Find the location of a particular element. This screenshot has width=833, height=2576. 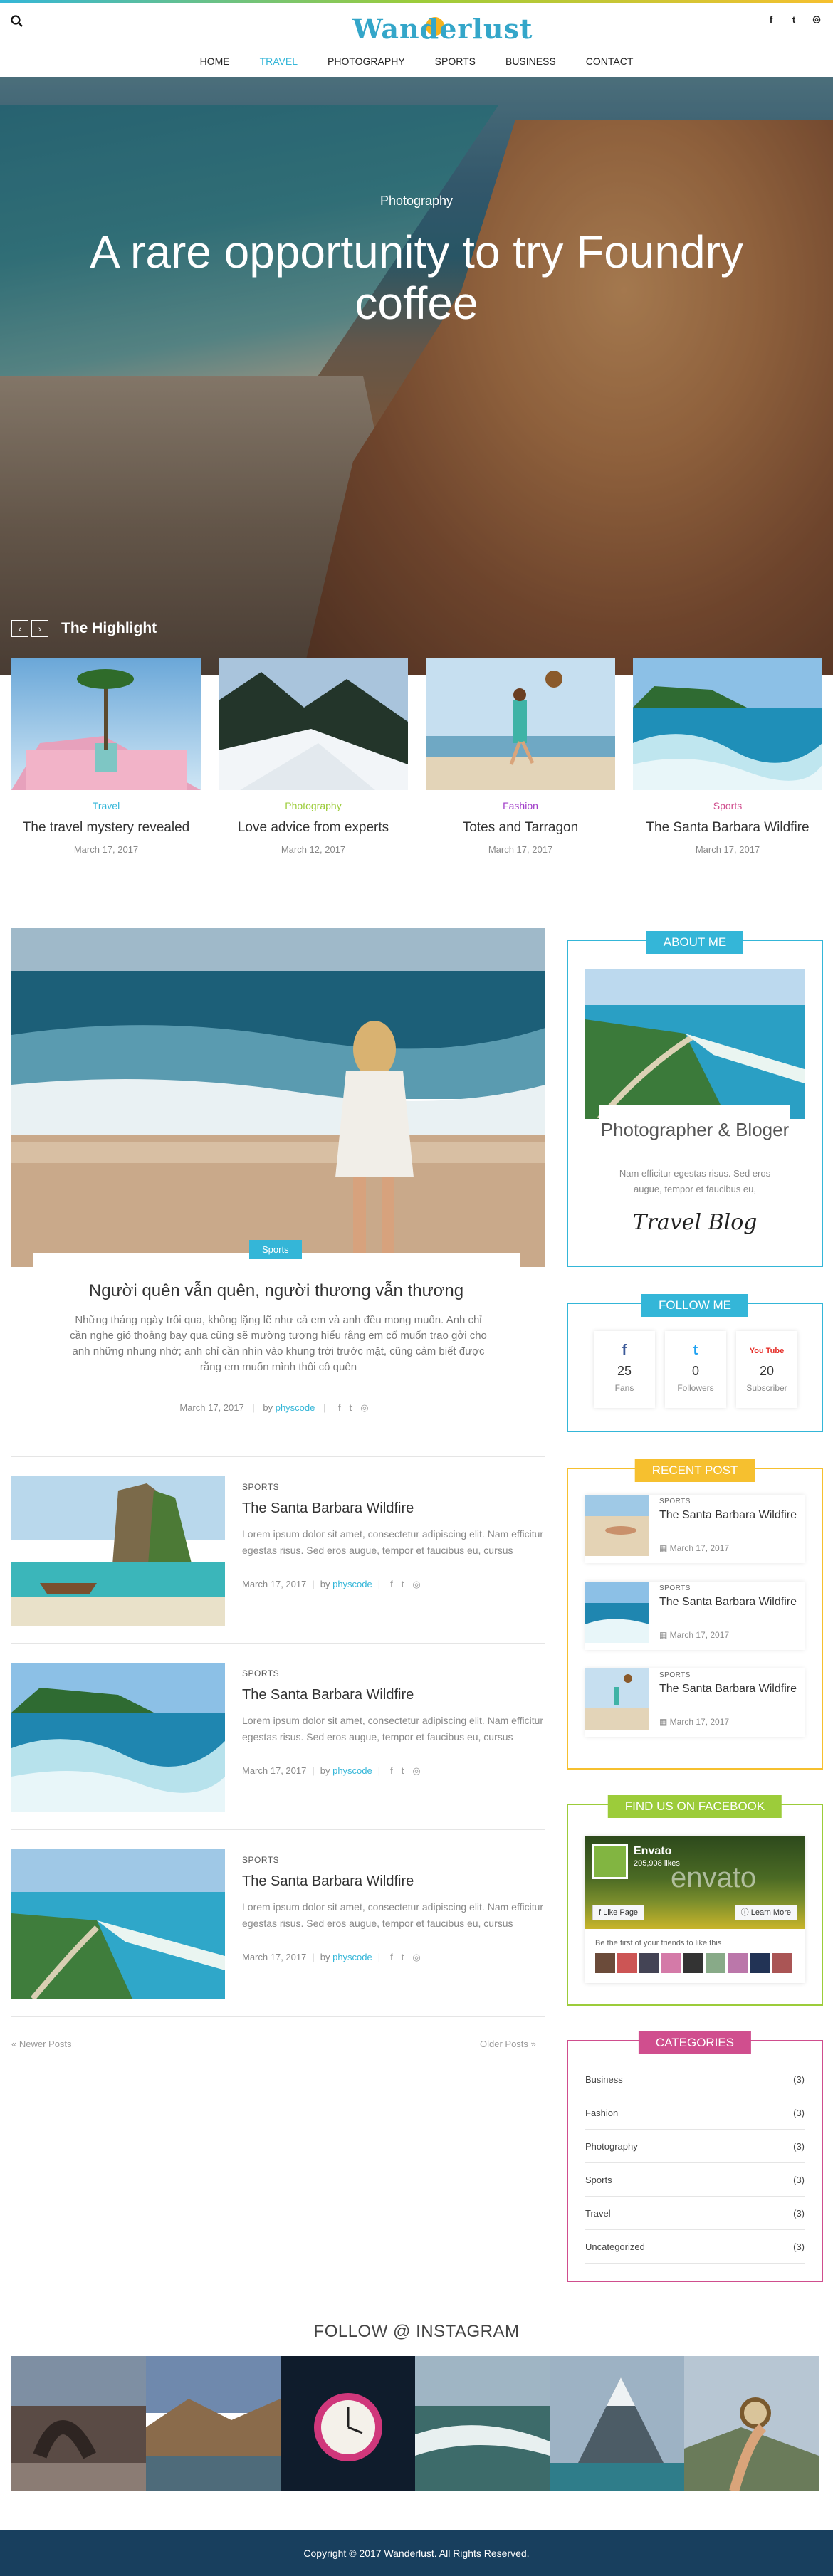

highlight-card-title: The travel mystery revealed is located at coordinates (106, 828).